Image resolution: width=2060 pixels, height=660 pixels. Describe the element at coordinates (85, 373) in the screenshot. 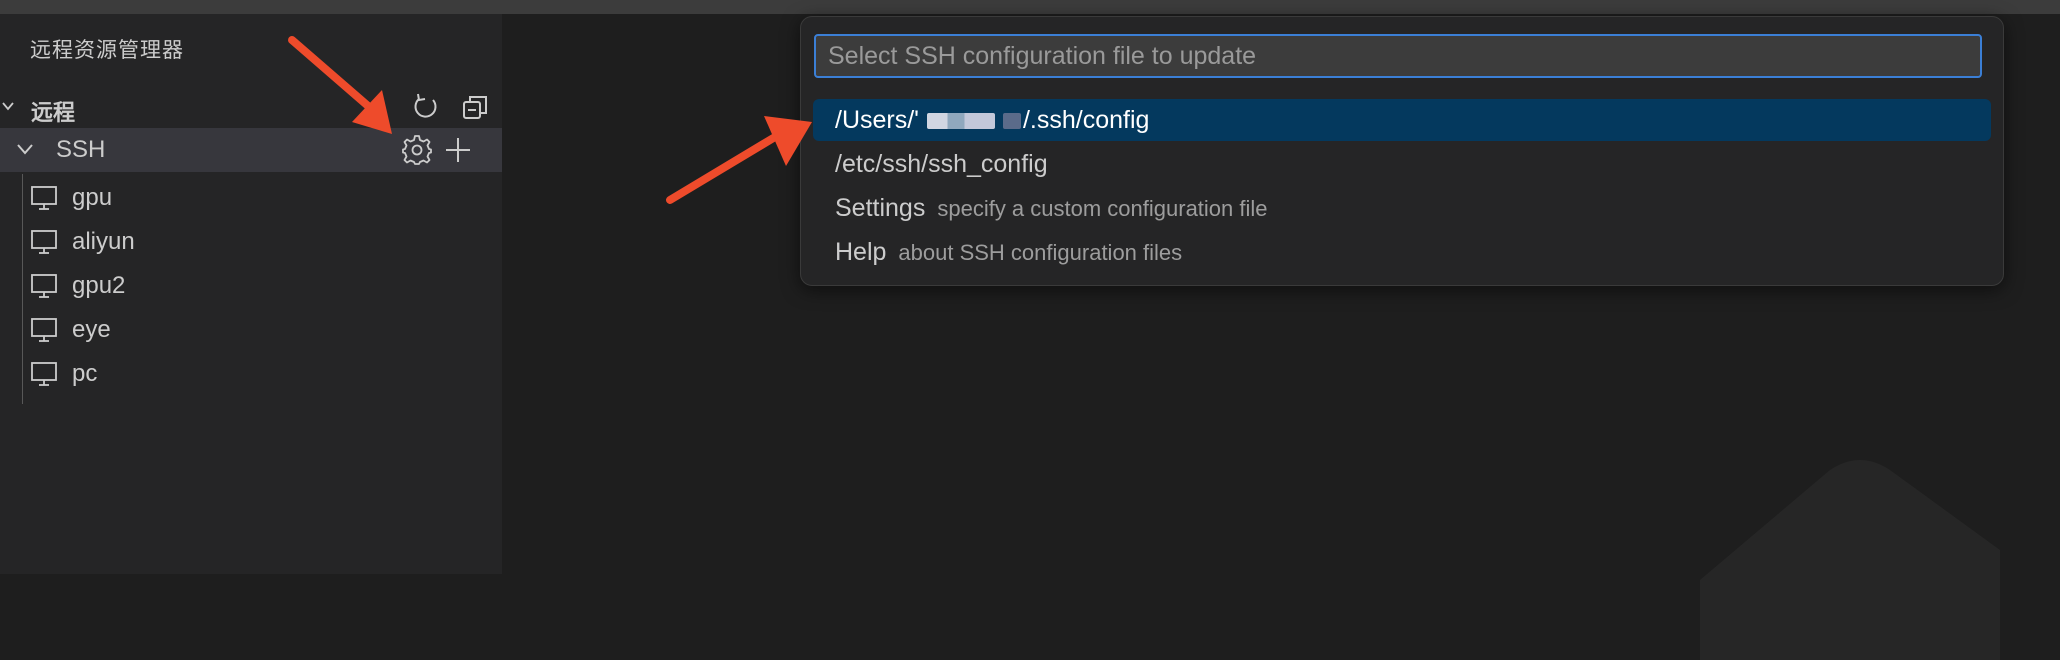

I see `host-label: pc` at that location.